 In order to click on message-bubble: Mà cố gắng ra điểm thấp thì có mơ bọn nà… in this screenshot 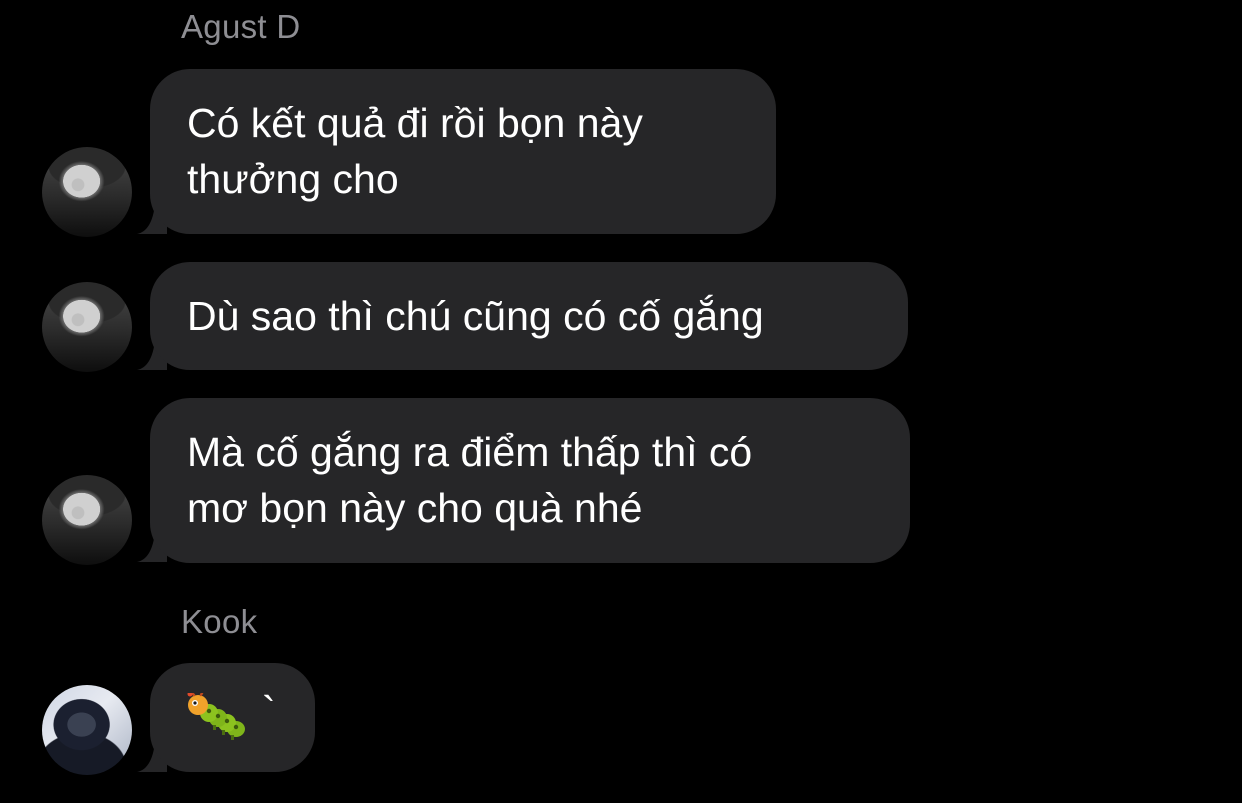, I will do `click(530, 480)`.